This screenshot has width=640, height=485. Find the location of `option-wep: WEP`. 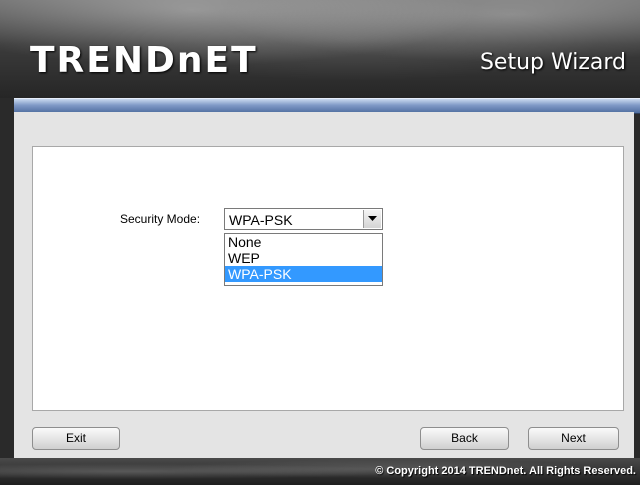

option-wep: WEP is located at coordinates (303, 258).